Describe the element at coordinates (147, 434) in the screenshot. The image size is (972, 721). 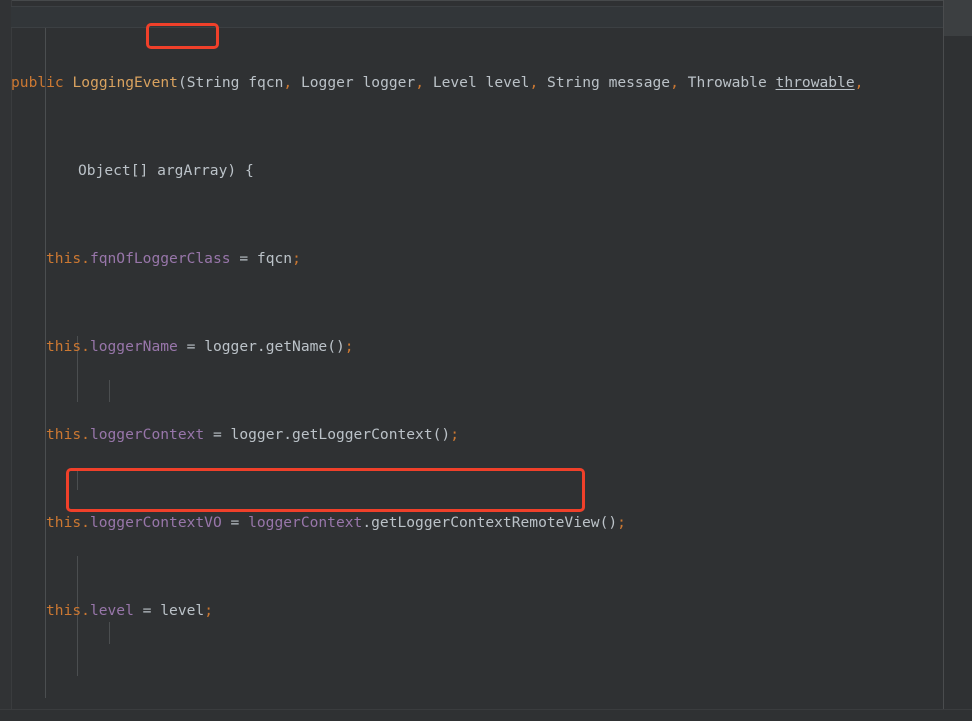
I see `token-field-loggercontext: loggerContext` at that location.